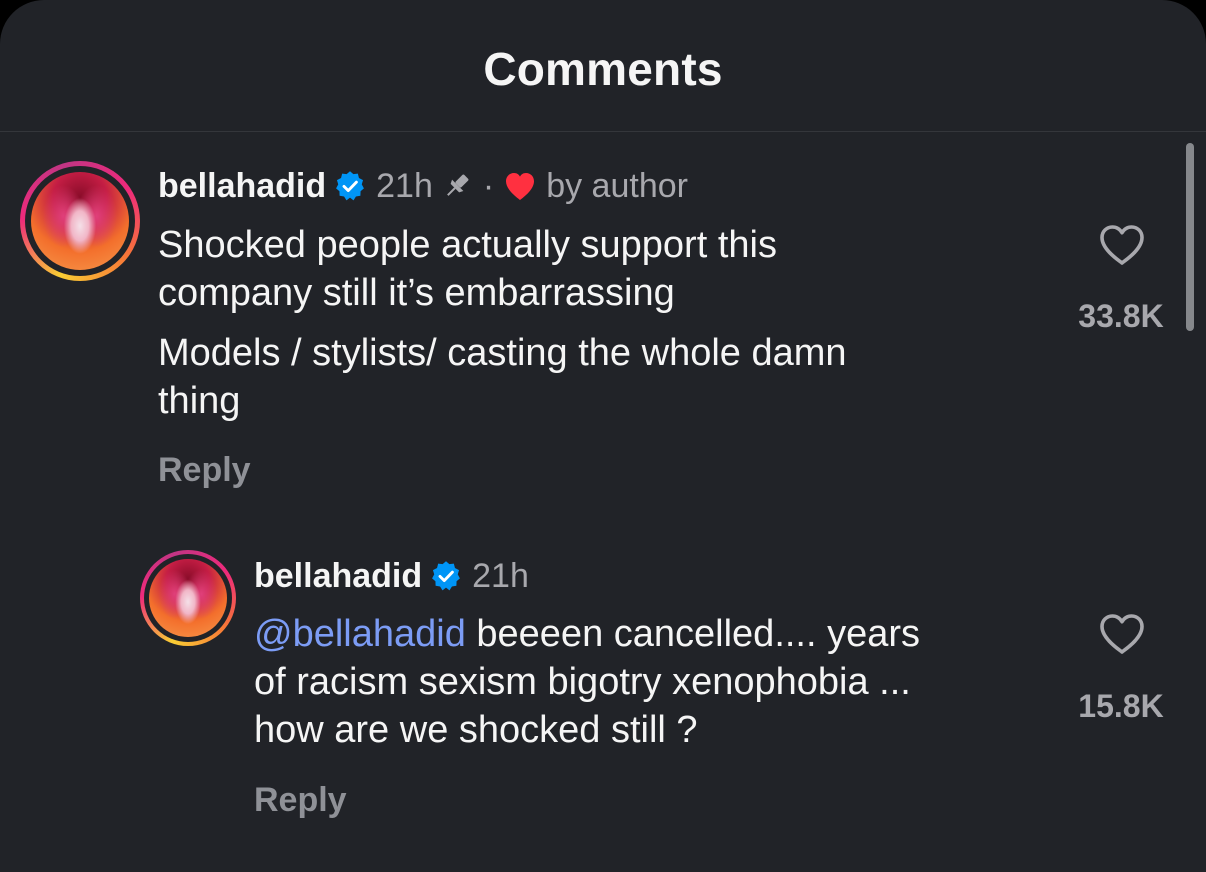 This screenshot has width=1206, height=872. What do you see at coordinates (1121, 316) in the screenshot?
I see `like-count: 33.8K` at bounding box center [1121, 316].